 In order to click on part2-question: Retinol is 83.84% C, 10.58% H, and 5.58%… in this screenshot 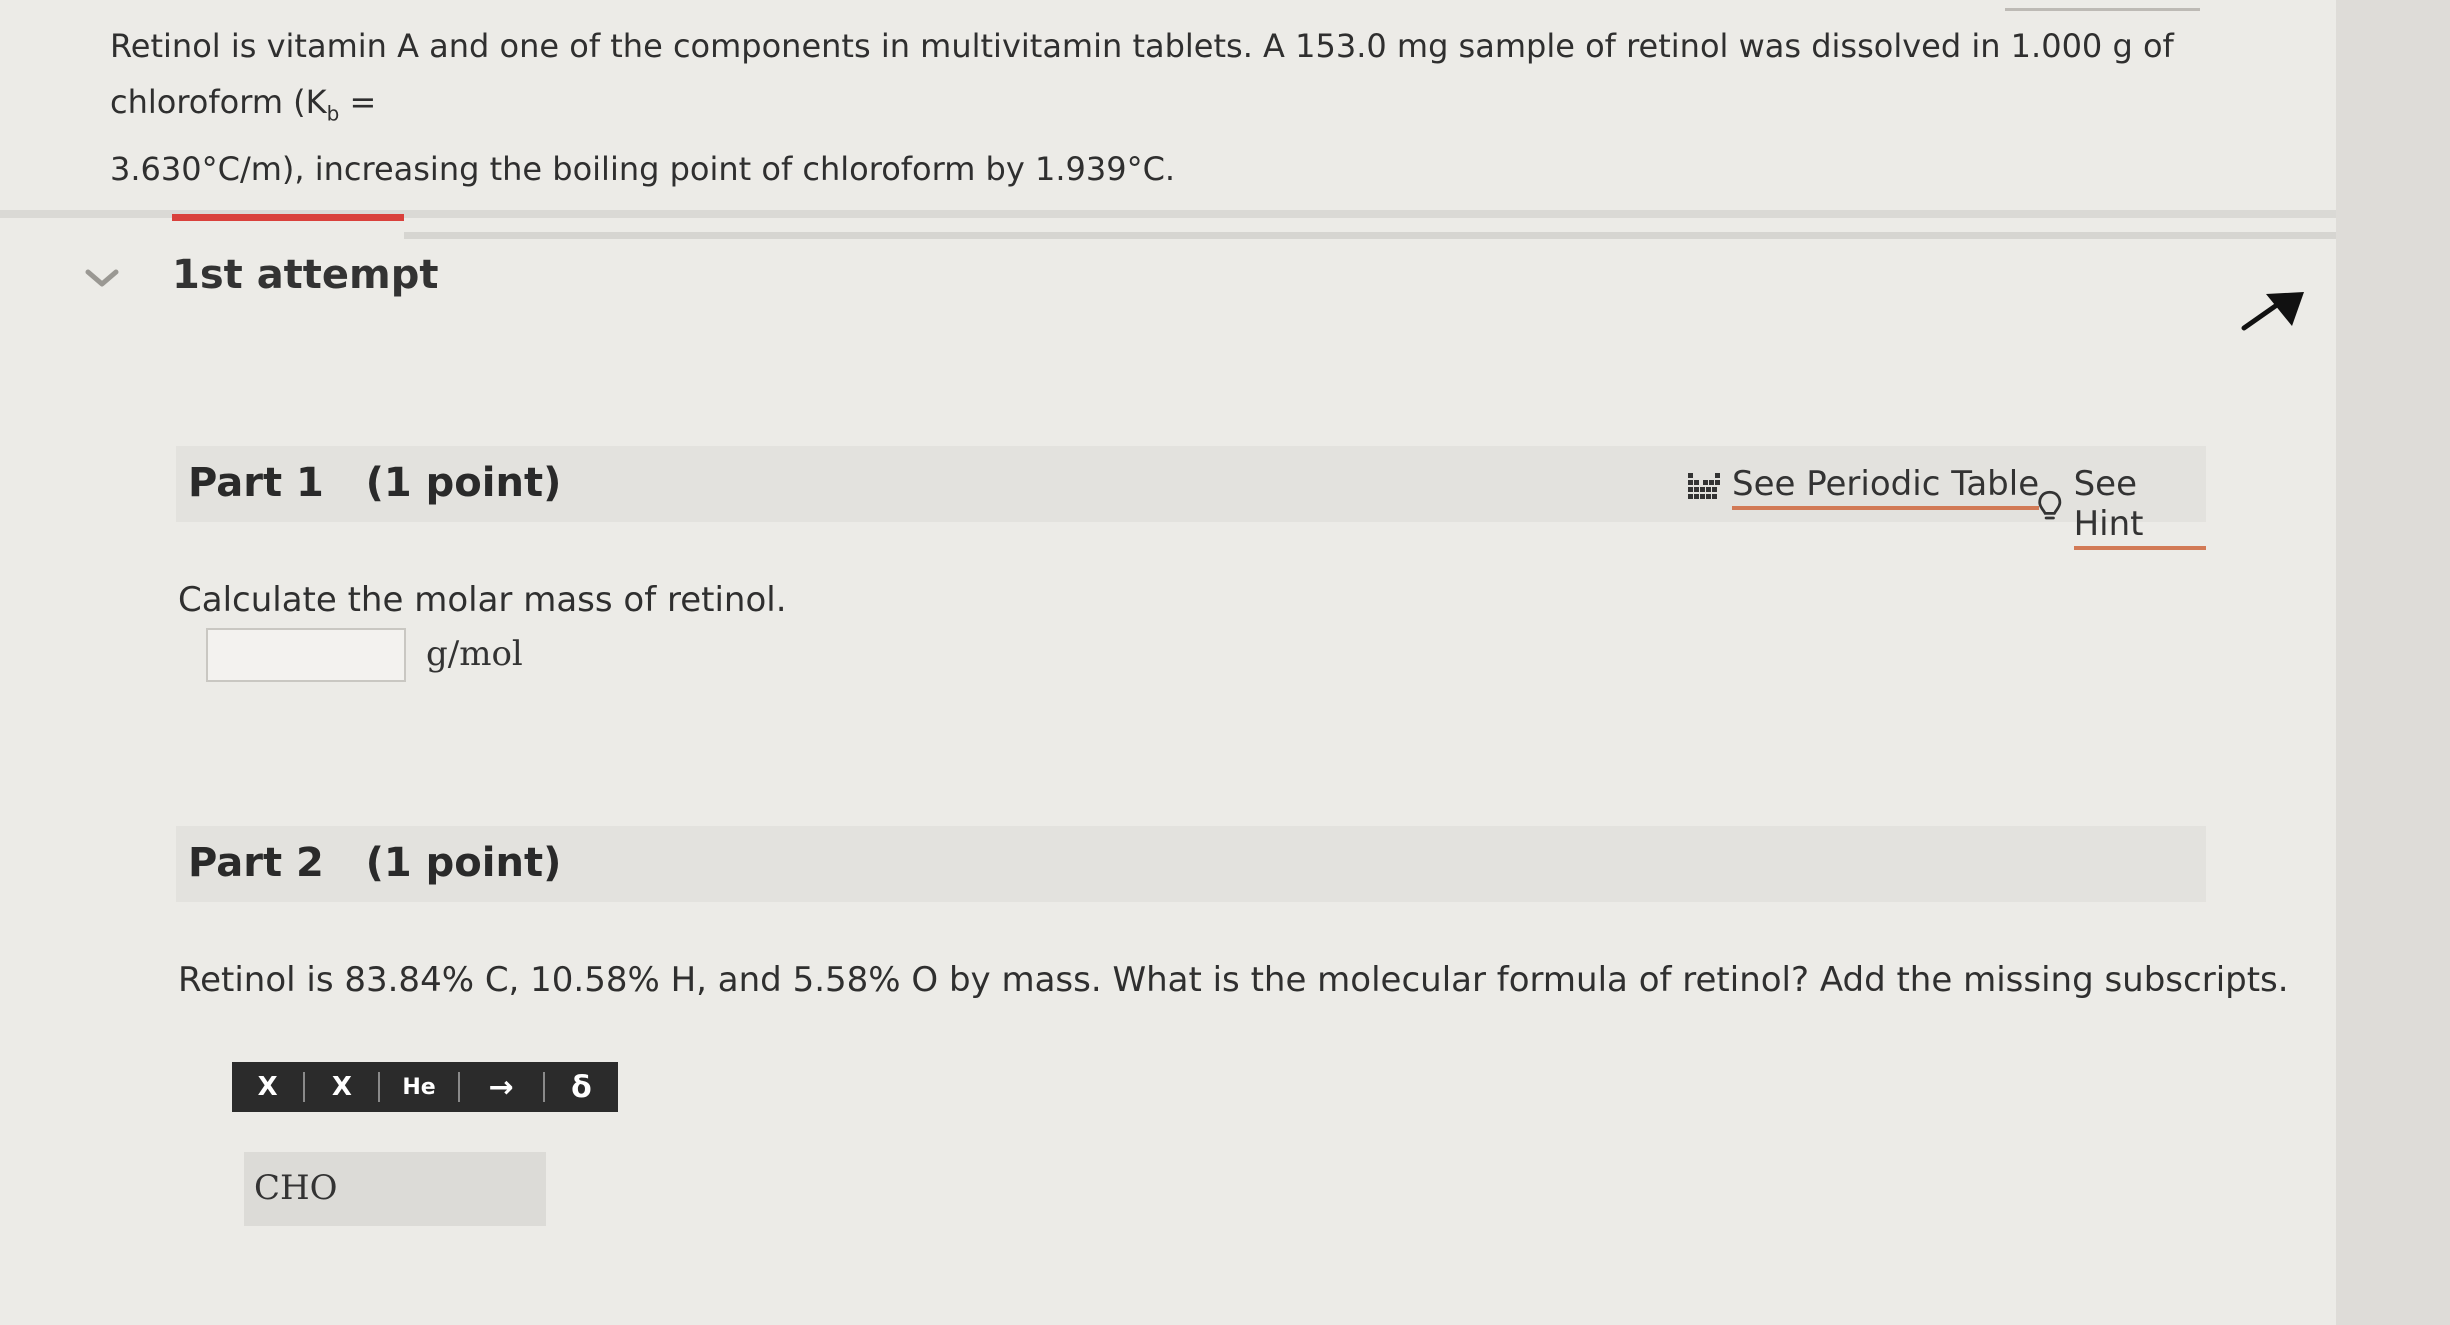, I will do `click(1233, 980)`.